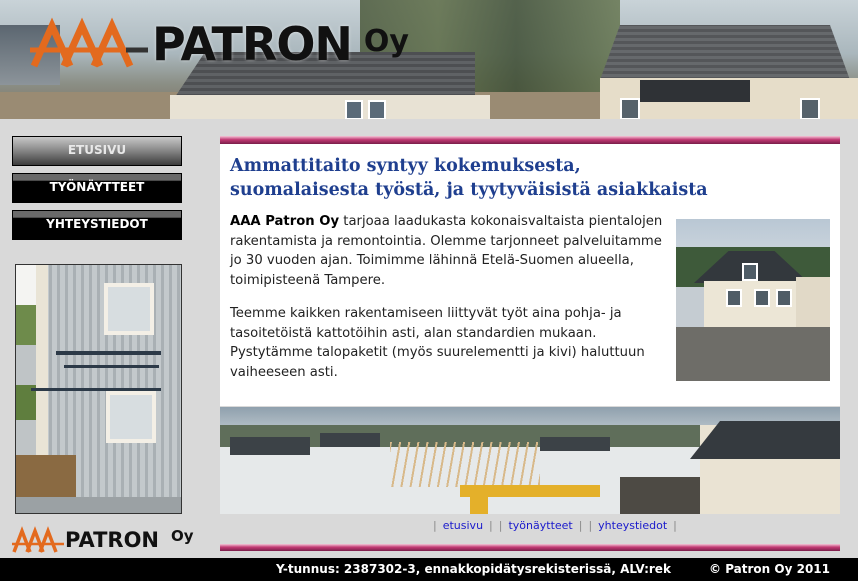 This screenshot has width=858, height=581. Describe the element at coordinates (753, 300) in the screenshot. I see `house-photo` at that location.